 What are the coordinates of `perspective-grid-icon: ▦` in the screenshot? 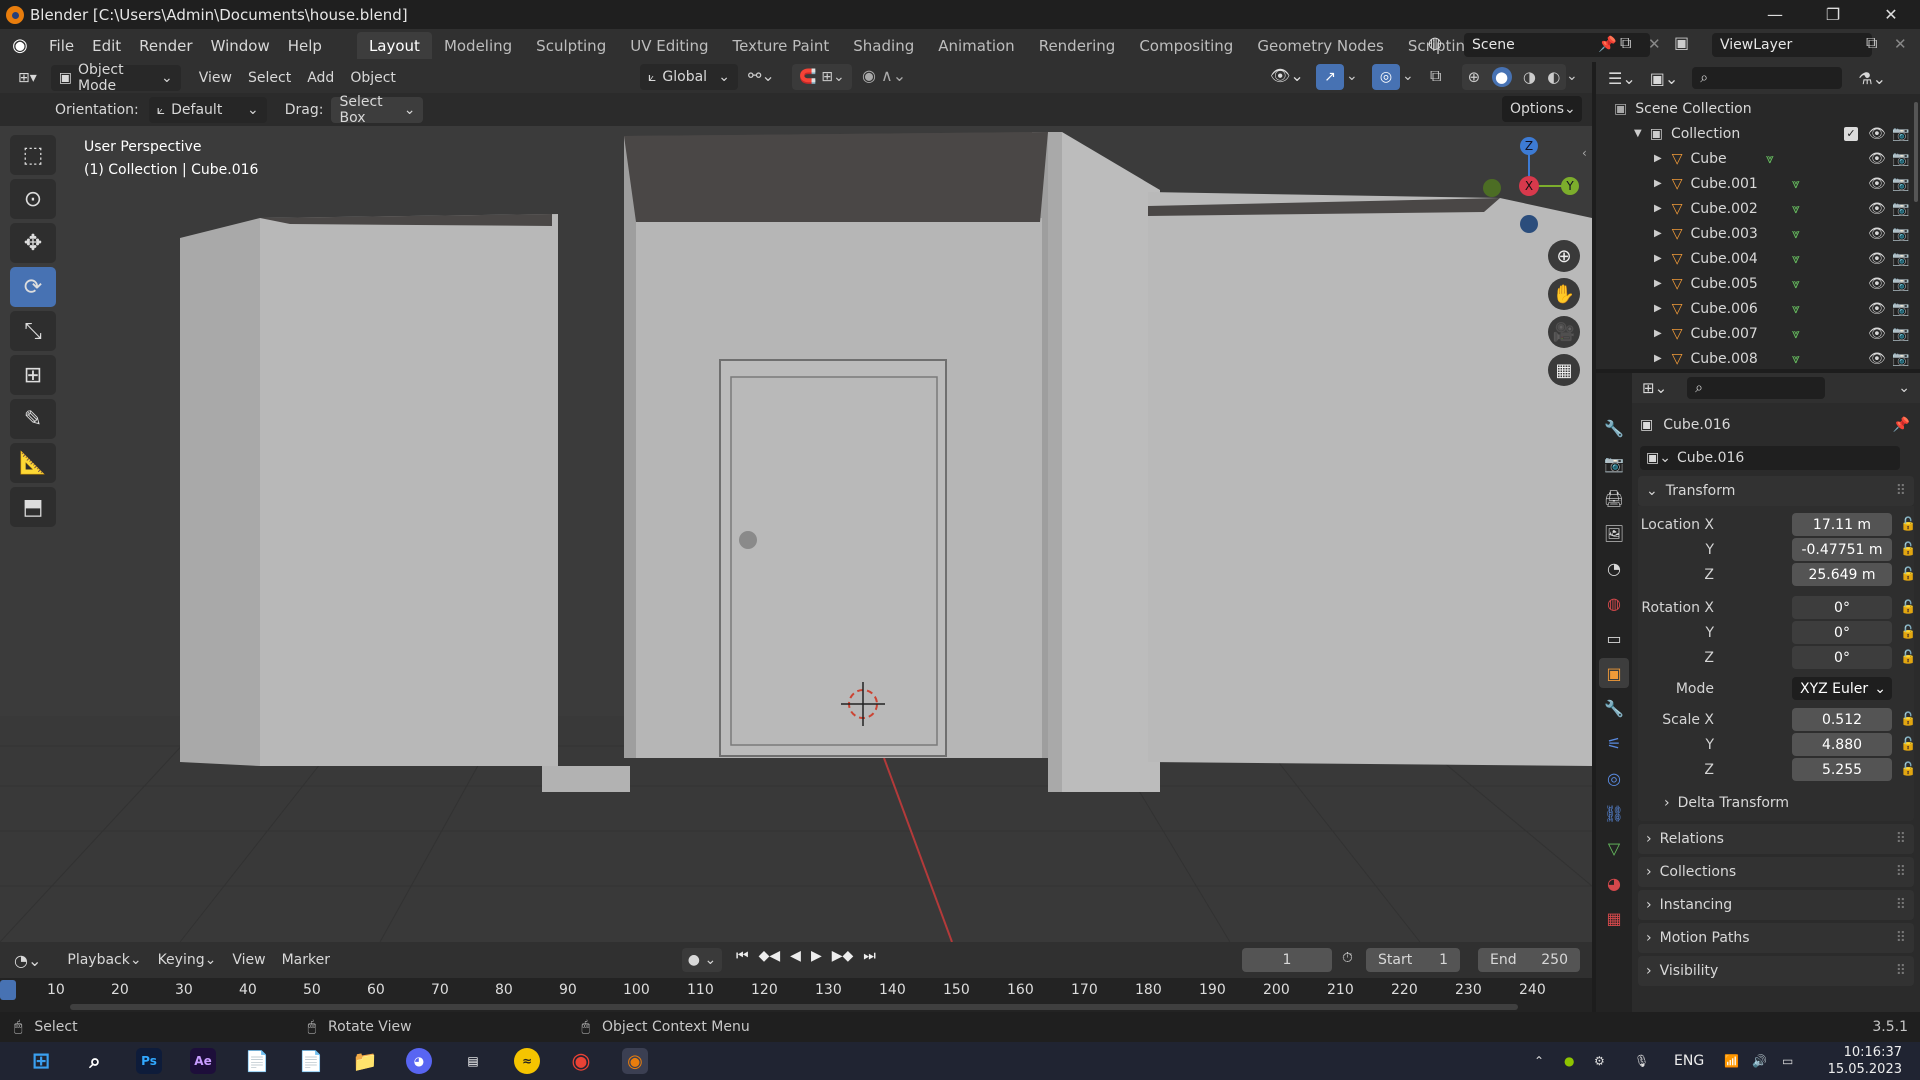 It's located at (1564, 370).